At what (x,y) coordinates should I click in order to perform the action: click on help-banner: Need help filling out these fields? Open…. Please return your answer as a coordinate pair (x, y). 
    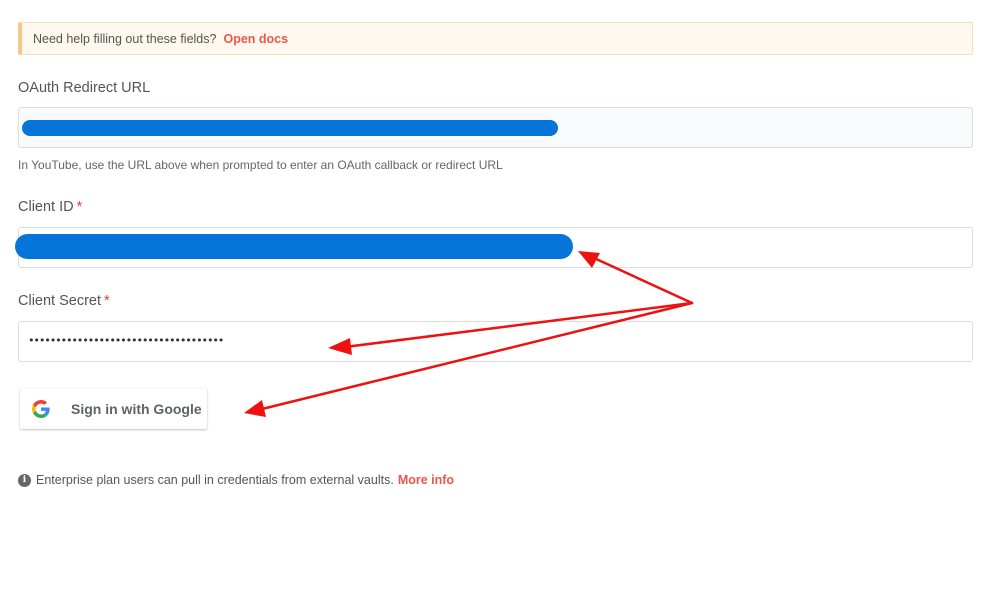
    Looking at the image, I should click on (495, 38).